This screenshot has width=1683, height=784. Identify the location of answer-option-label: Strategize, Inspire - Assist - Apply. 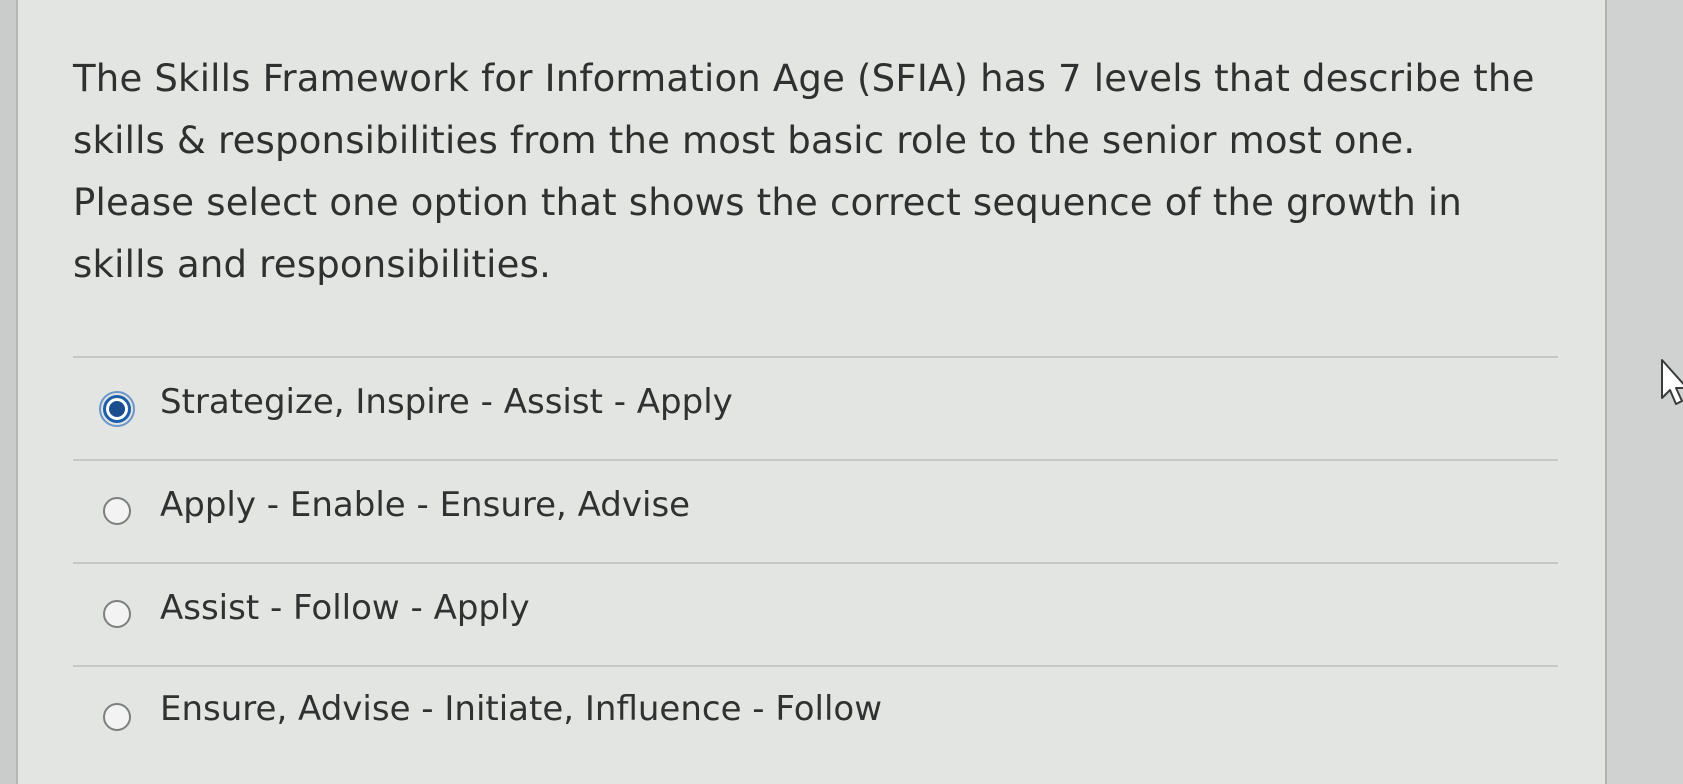
(446, 402).